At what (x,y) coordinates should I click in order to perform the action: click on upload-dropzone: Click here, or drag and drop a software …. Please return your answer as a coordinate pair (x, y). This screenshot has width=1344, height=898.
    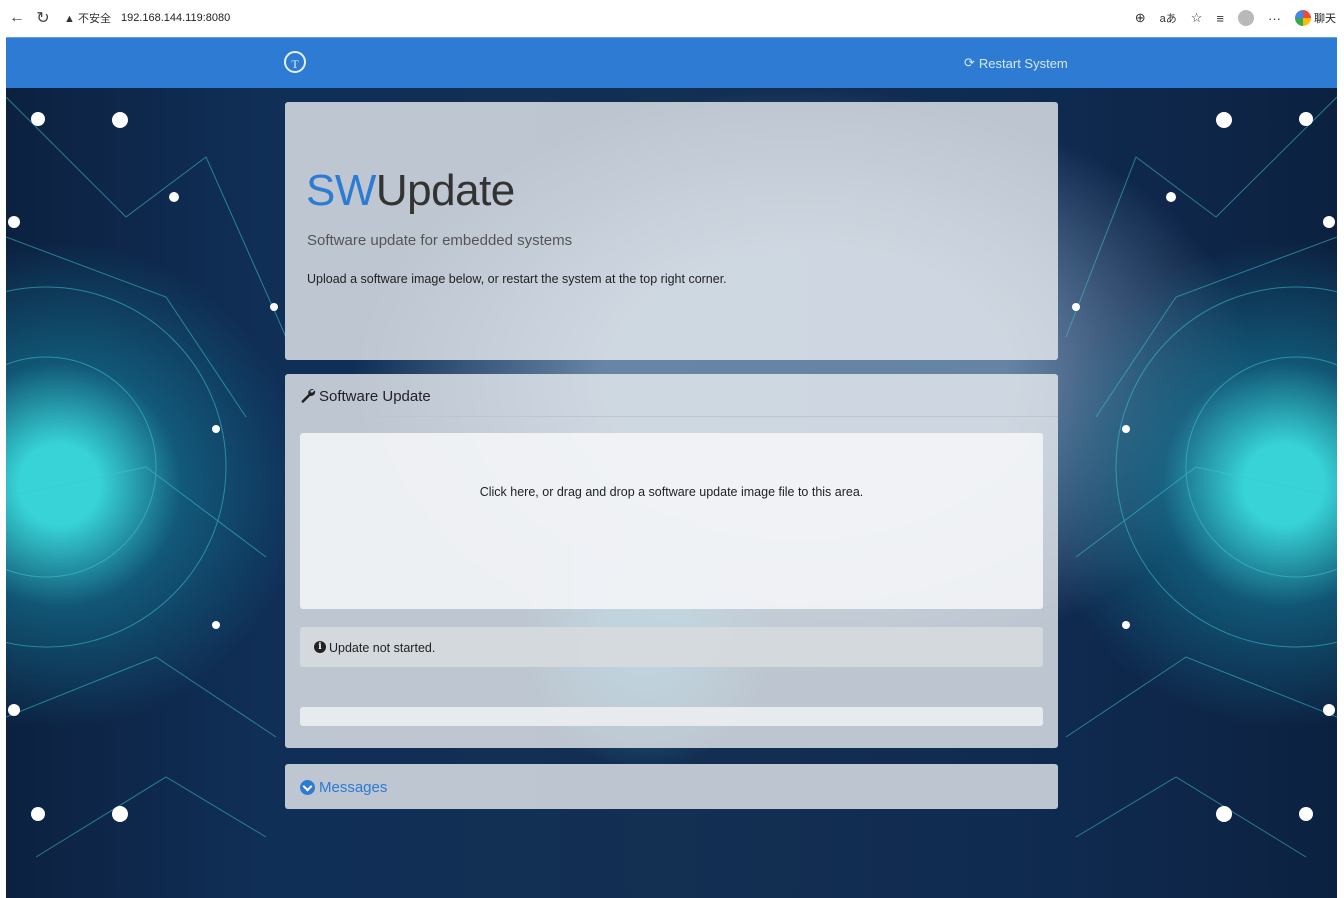
    Looking at the image, I should click on (671, 521).